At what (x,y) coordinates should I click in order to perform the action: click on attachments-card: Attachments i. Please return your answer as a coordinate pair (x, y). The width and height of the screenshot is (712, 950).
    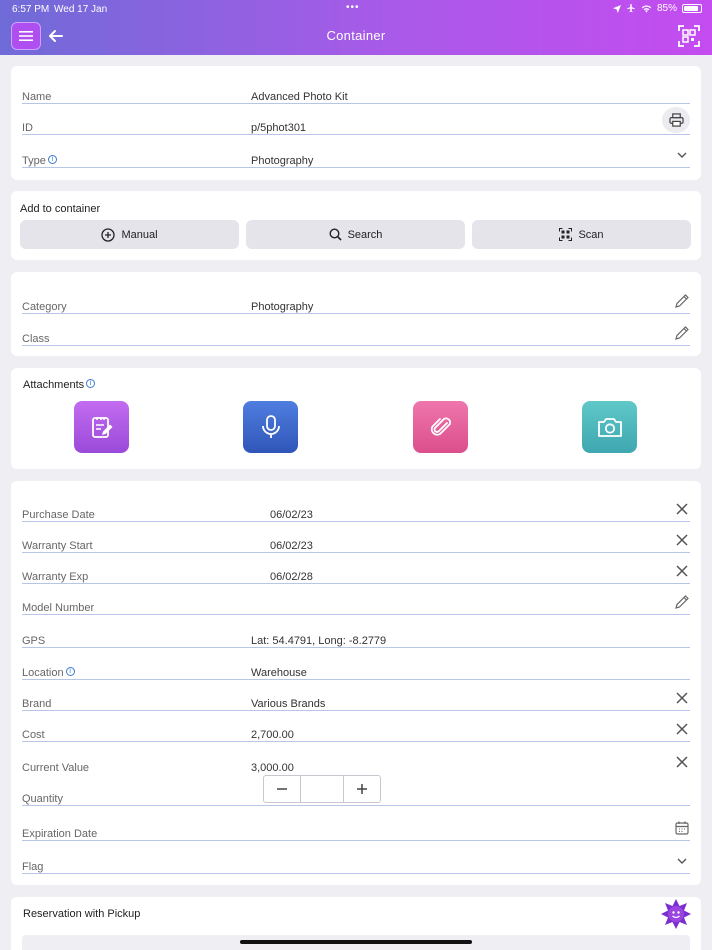
    Looking at the image, I should click on (356, 418).